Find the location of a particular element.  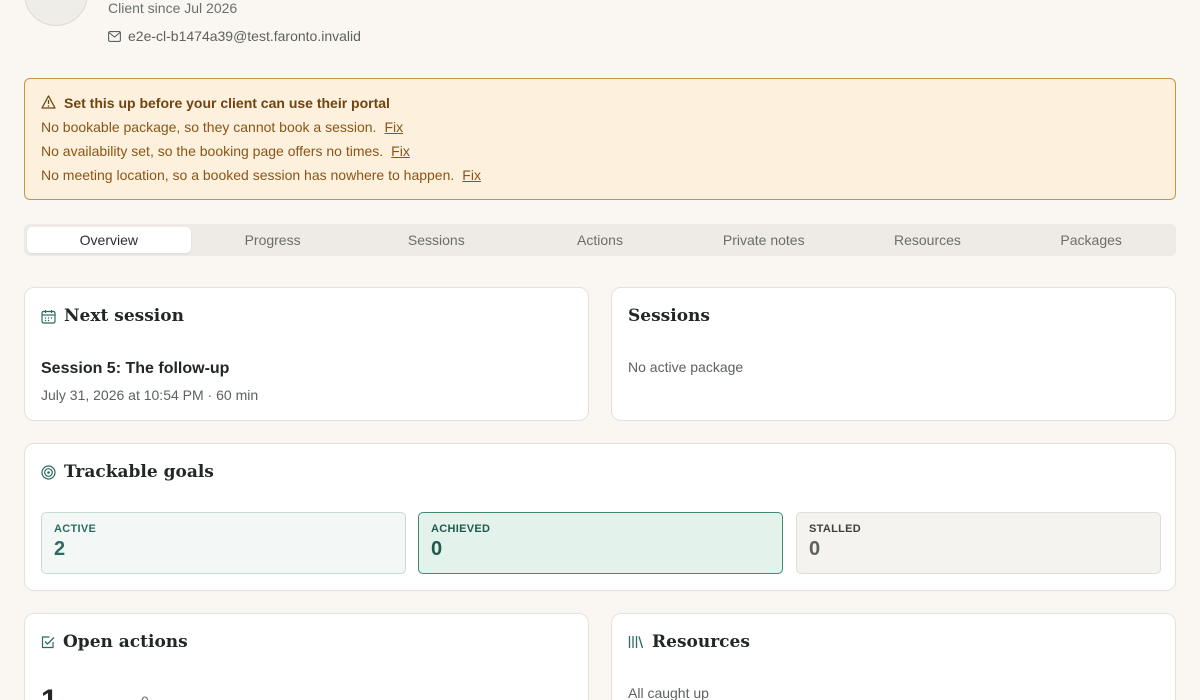

library-icon is located at coordinates (636, 642).